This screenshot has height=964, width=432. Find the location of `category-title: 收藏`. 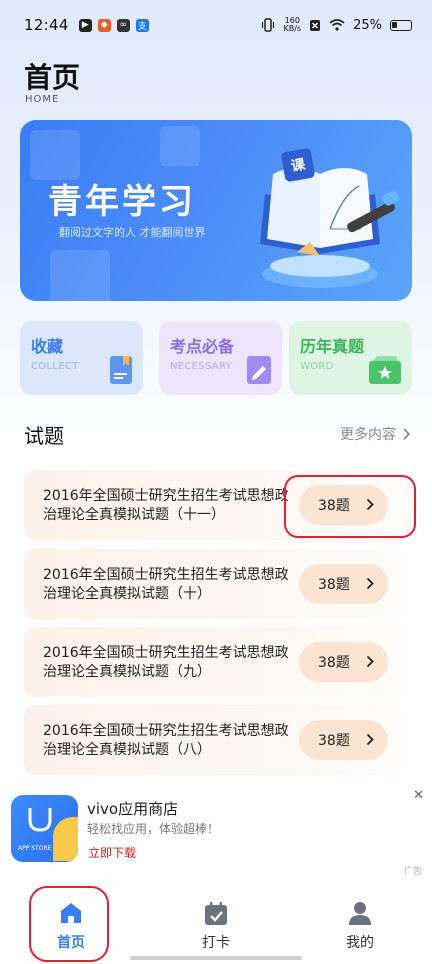

category-title: 收藏 is located at coordinates (47, 346).